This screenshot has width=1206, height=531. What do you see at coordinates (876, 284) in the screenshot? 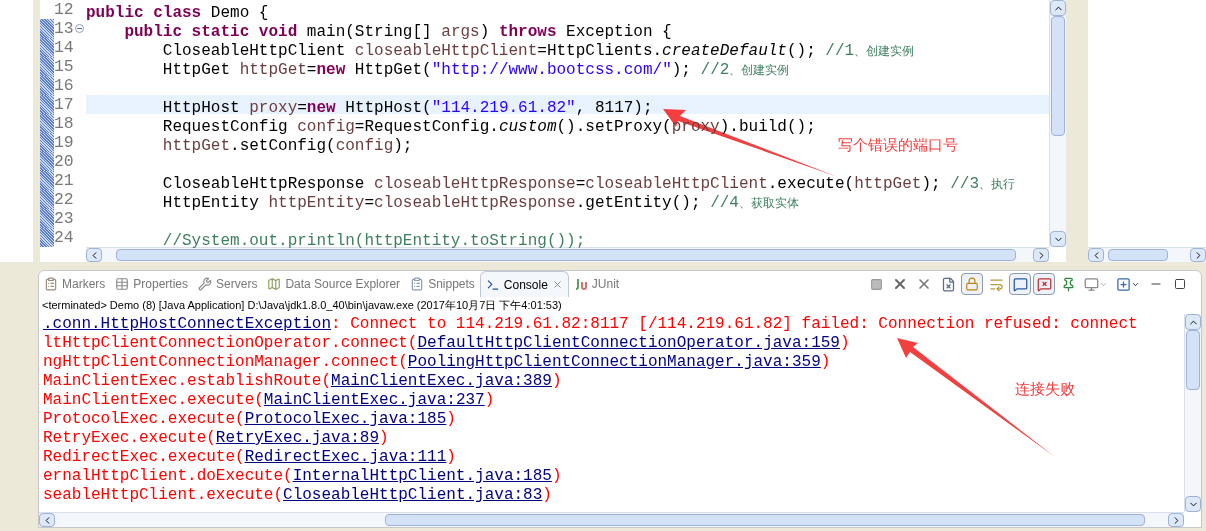
I see `stop-icon` at bounding box center [876, 284].